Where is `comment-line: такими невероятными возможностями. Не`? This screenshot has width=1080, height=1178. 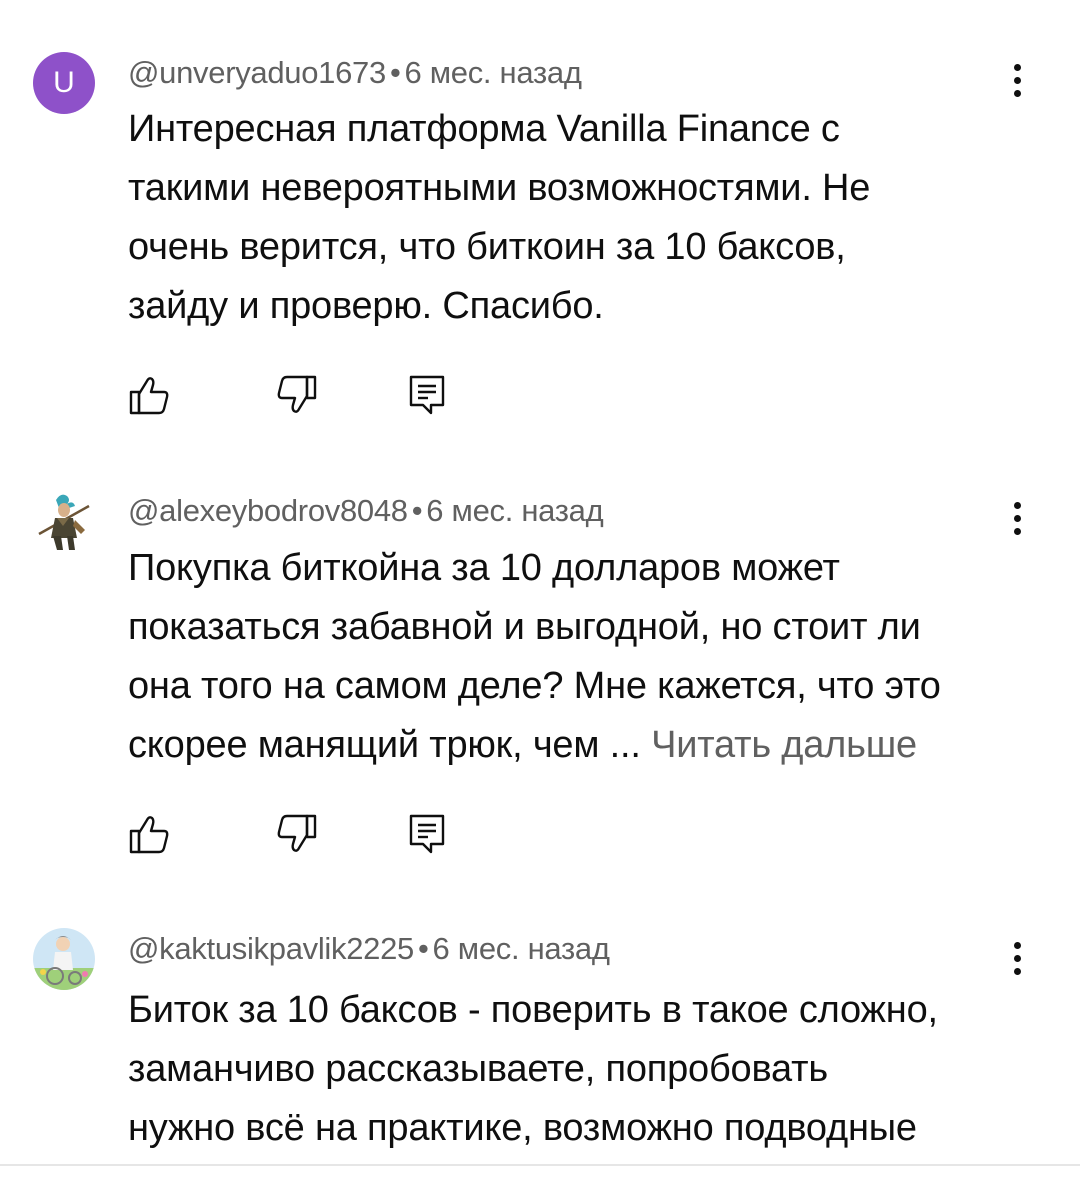
comment-line: такими невероятными возможностями. Не is located at coordinates (499, 188).